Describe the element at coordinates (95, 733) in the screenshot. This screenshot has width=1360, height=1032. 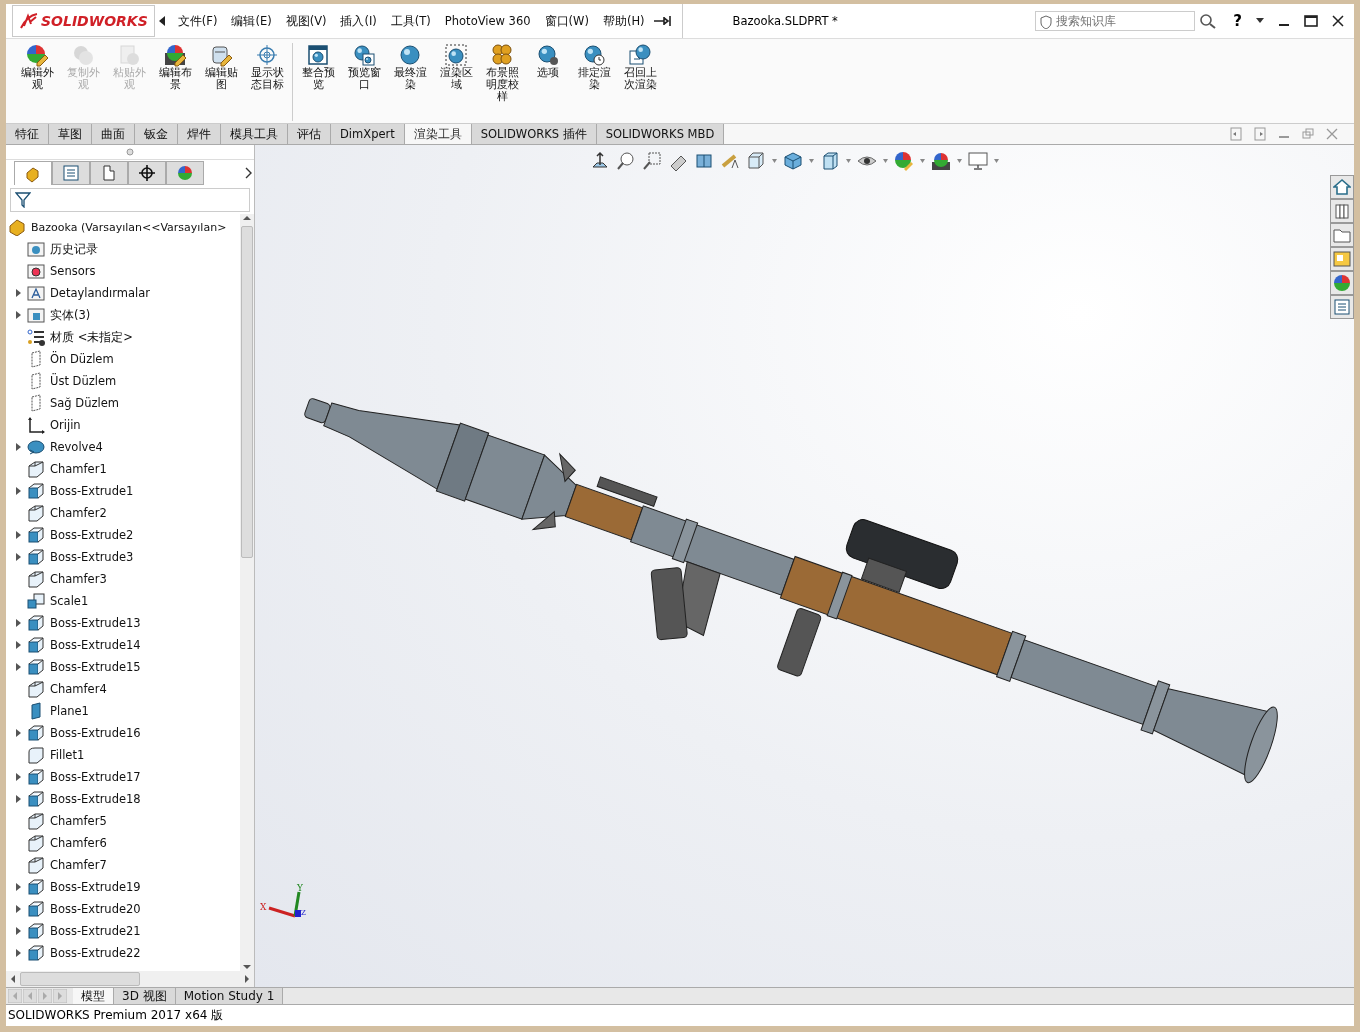
I see `tree-item: Boss-Extrude16` at that location.